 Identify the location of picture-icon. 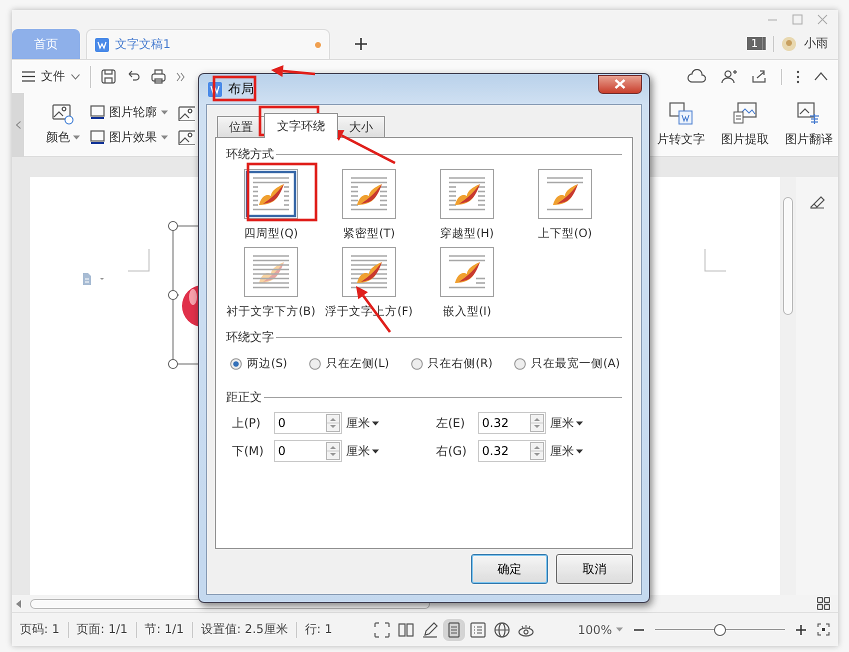
(63, 114).